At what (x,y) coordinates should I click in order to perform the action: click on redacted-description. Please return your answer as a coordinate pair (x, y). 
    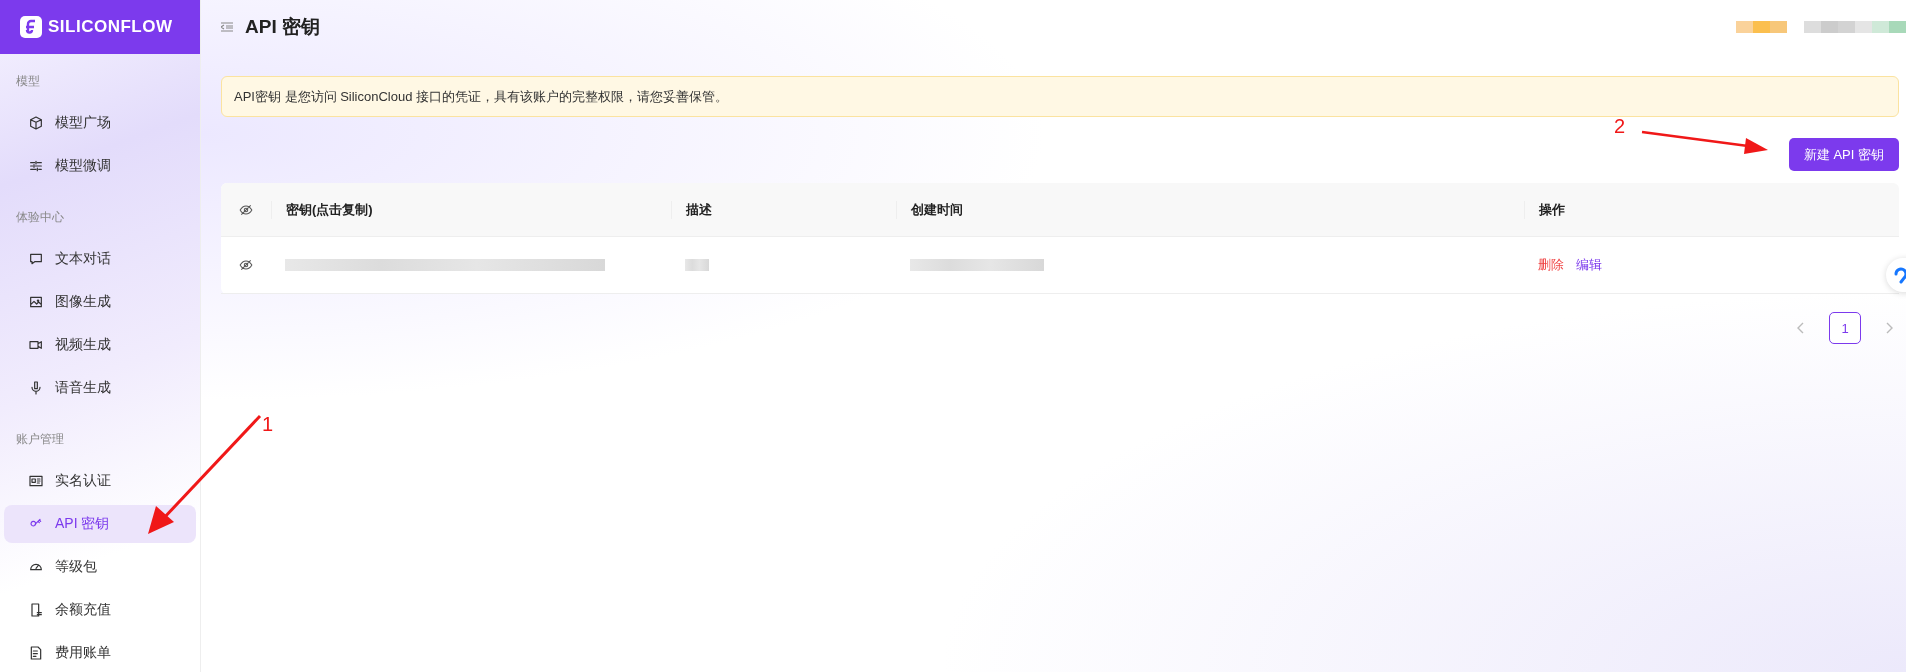
    Looking at the image, I should click on (697, 265).